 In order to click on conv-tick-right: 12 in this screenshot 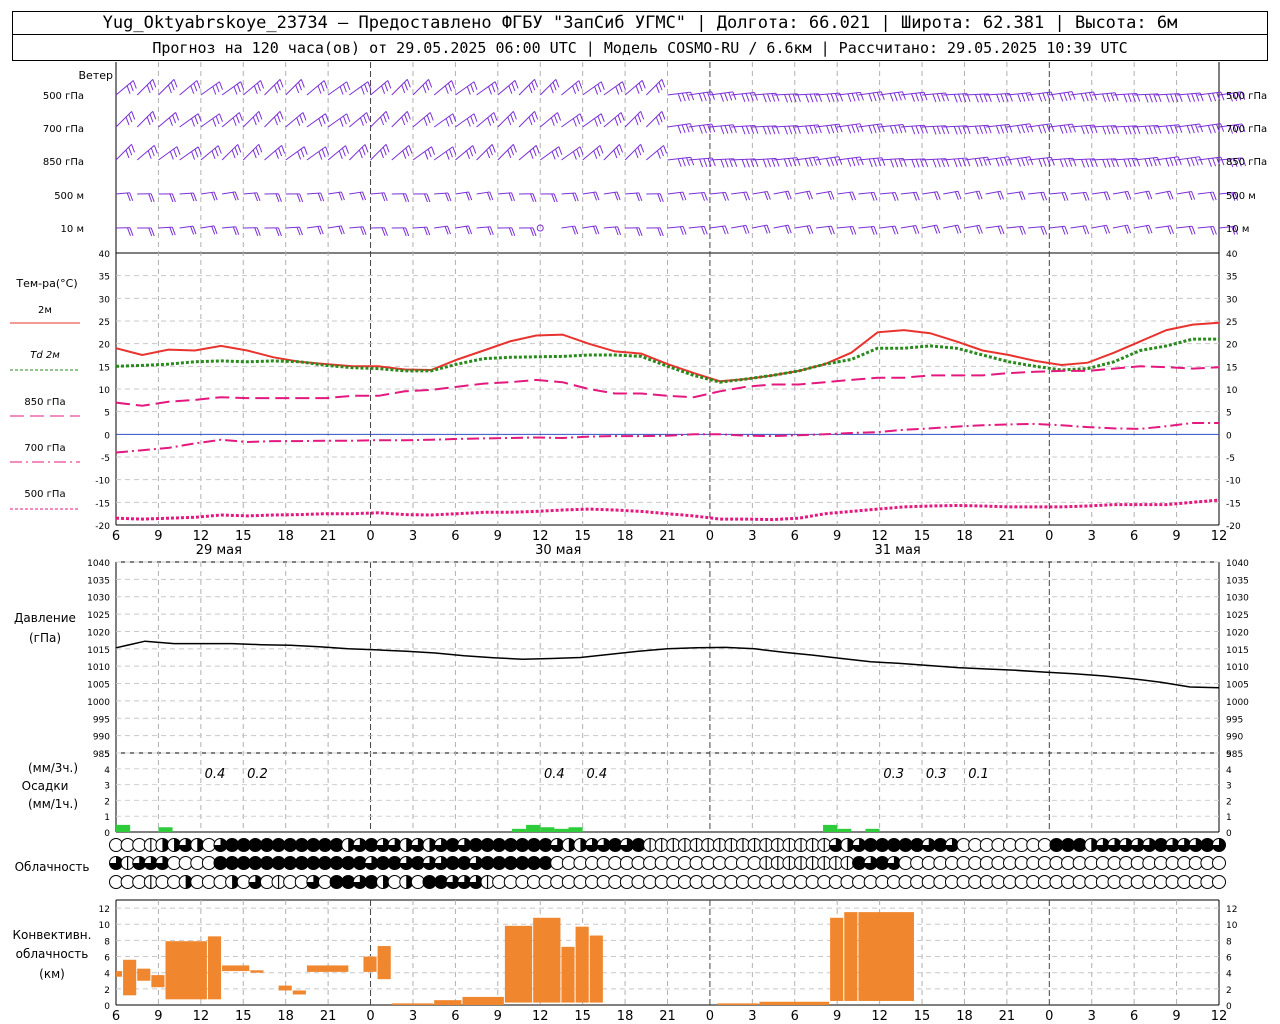, I will do `click(1231, 910)`.